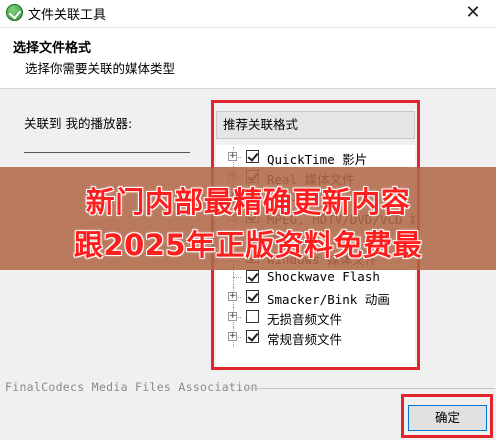 This screenshot has height=440, width=496. I want to click on tree-item: + Smacker/Bink 动画, so click(315, 297).